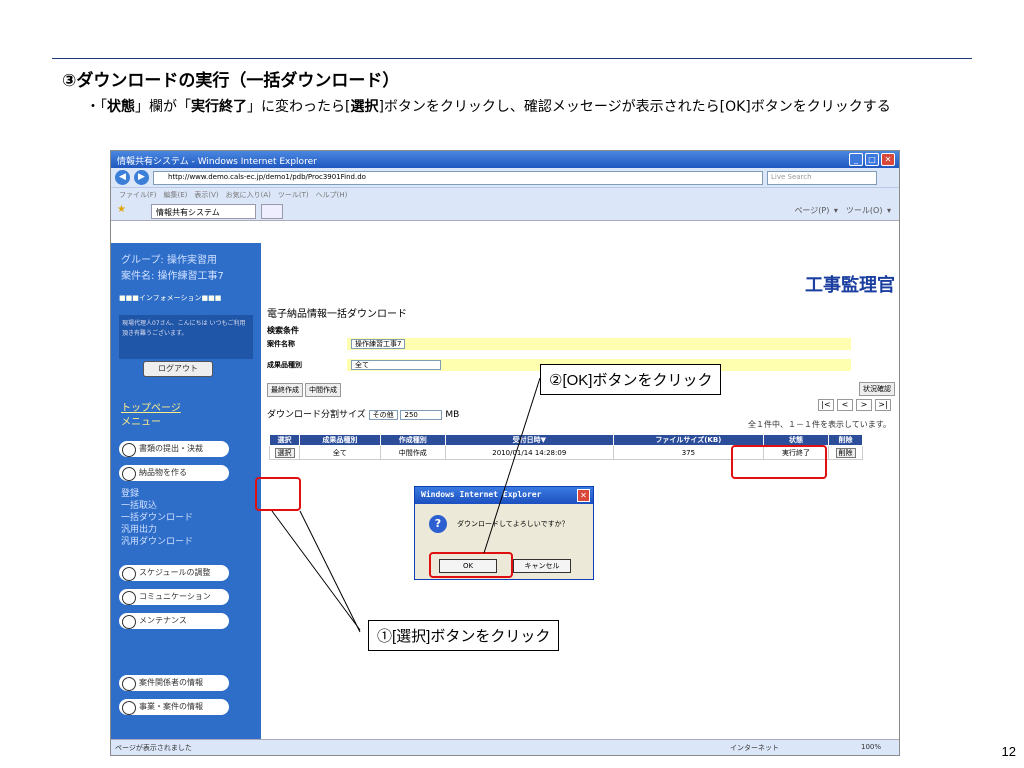 This screenshot has height=768, width=1024. I want to click on cell-type: 全て, so click(340, 452).